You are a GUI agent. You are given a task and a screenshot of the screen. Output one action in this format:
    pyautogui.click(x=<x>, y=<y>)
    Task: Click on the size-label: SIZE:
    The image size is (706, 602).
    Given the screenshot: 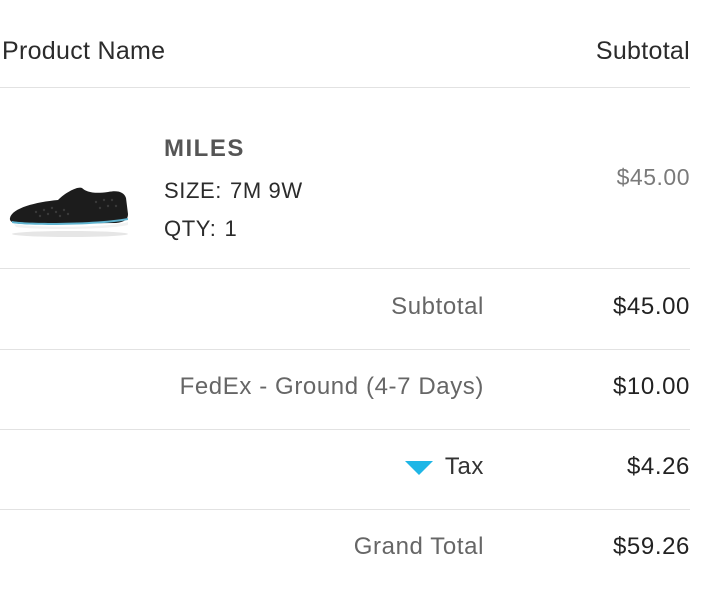 What is the action you would take?
    pyautogui.click(x=193, y=190)
    